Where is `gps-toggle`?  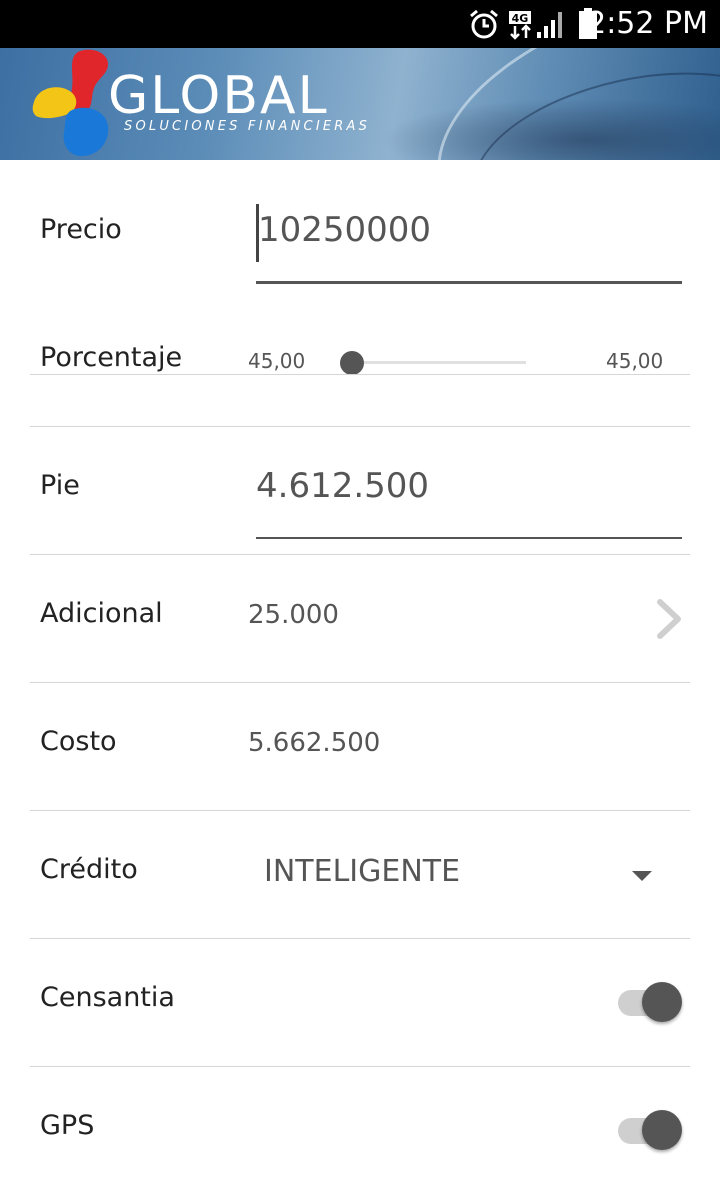 gps-toggle is located at coordinates (651, 1132).